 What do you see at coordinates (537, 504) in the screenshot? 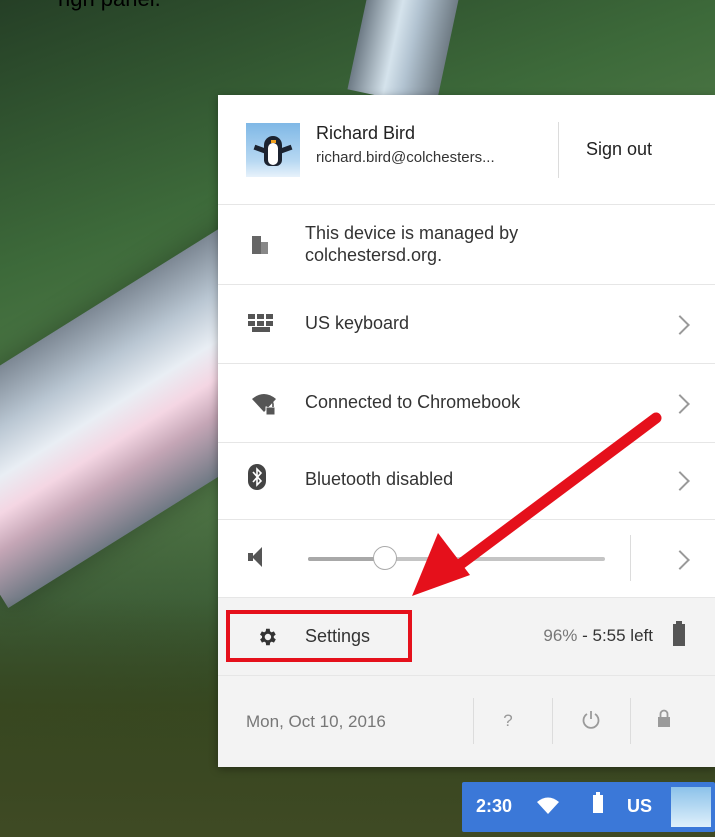
I see `annotation-arrow` at bounding box center [537, 504].